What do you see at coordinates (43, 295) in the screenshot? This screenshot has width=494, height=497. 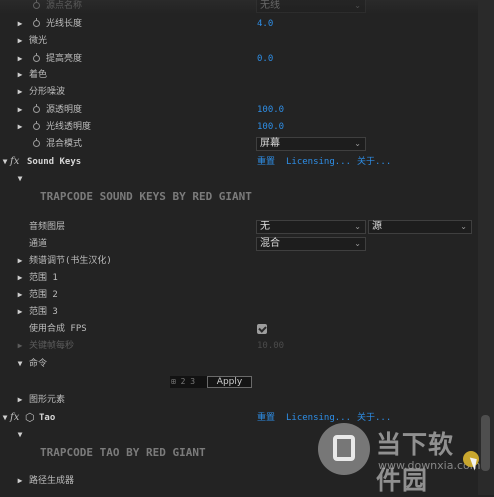 I see `row-label: 范围 2` at bounding box center [43, 295].